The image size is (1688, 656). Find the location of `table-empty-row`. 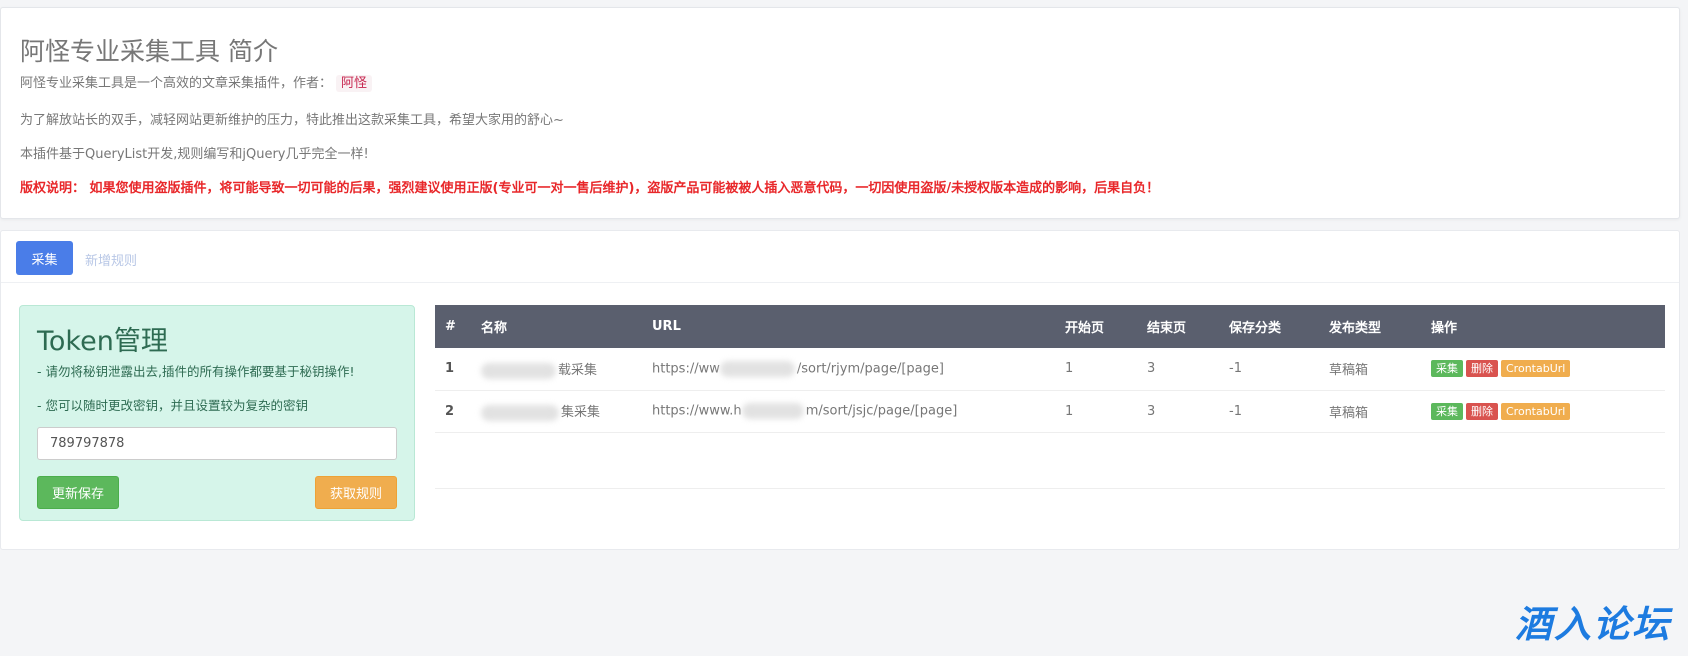

table-empty-row is located at coordinates (1050, 460).